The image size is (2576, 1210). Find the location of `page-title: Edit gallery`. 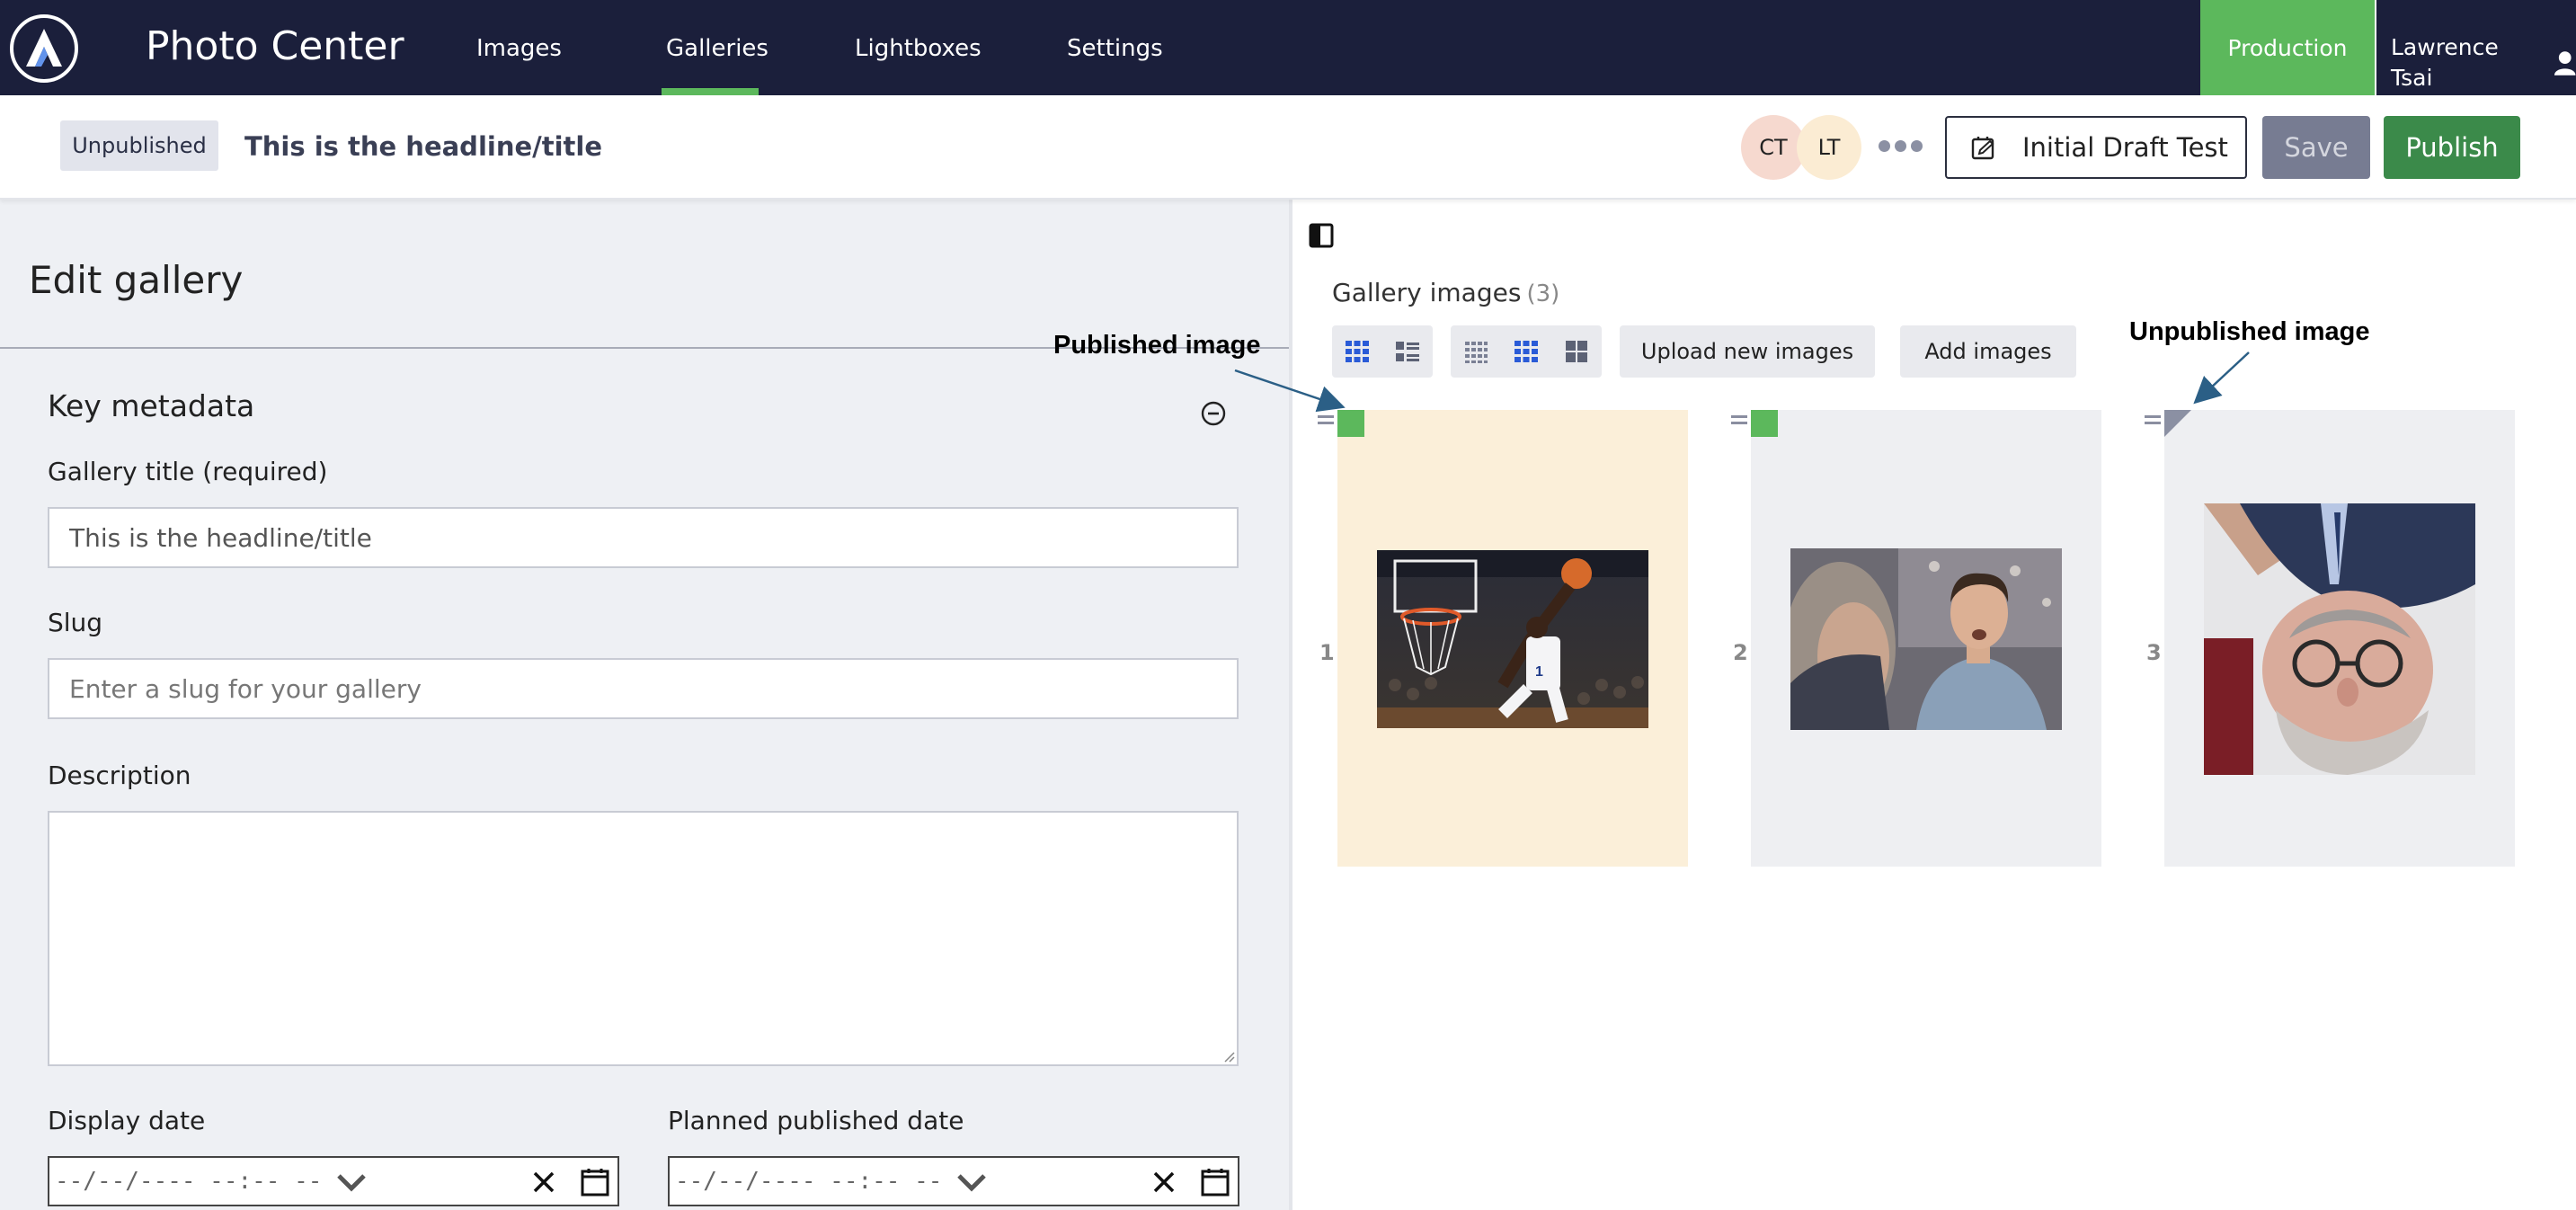

page-title: Edit gallery is located at coordinates (136, 280).